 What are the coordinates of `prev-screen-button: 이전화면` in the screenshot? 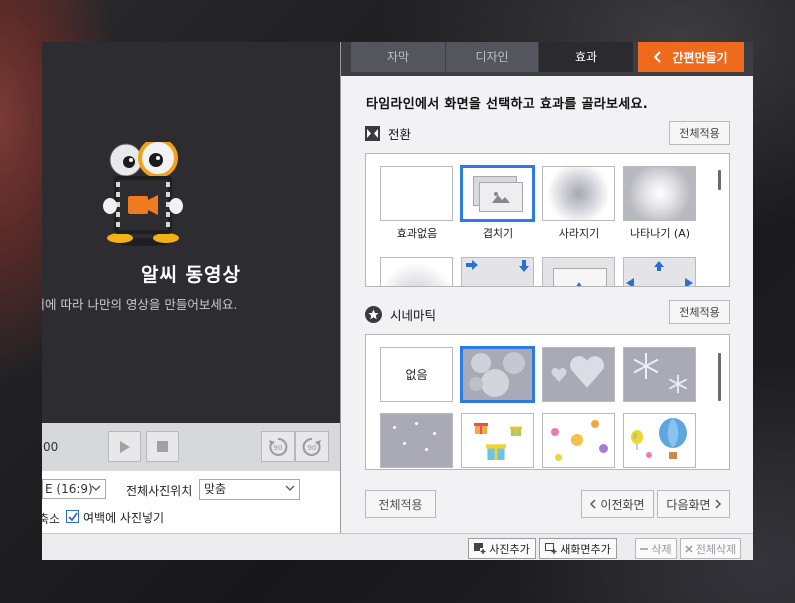 It's located at (617, 504).